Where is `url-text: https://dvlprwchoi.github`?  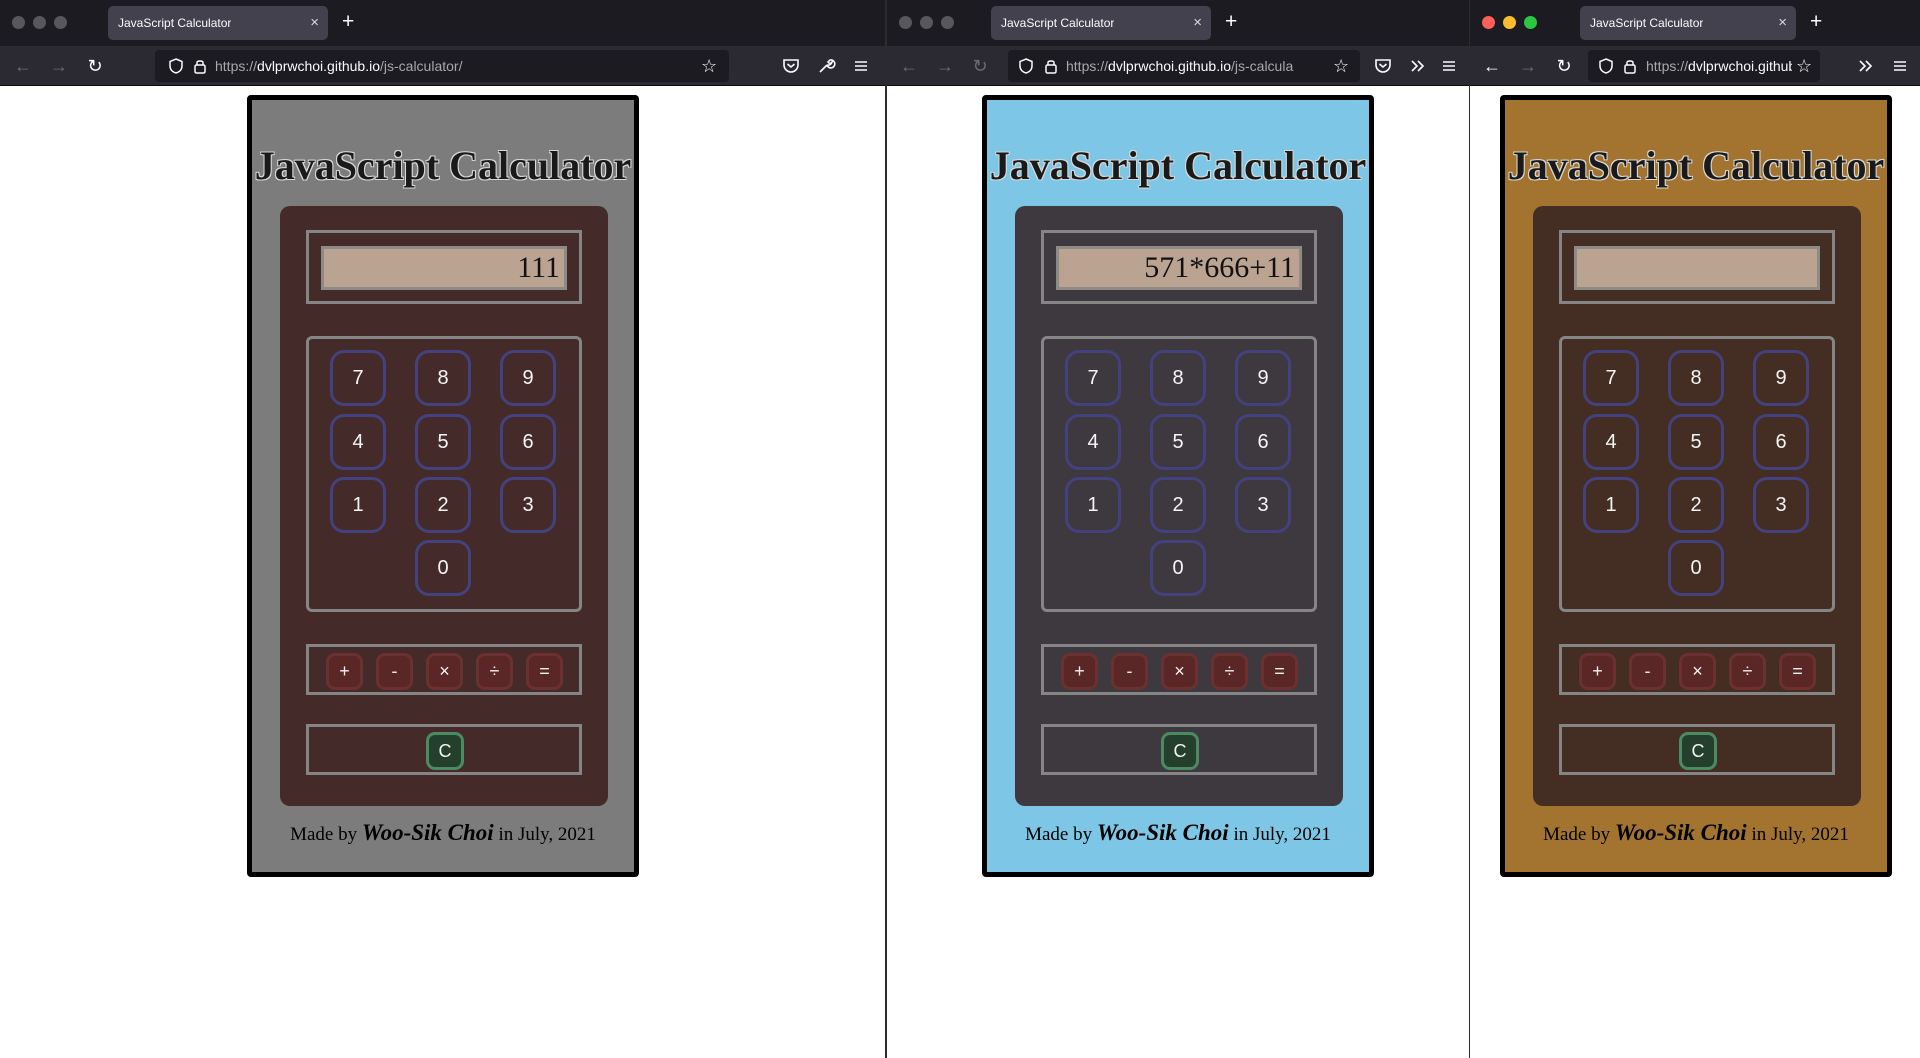 url-text: https://dvlprwchoi.github is located at coordinates (1721, 66).